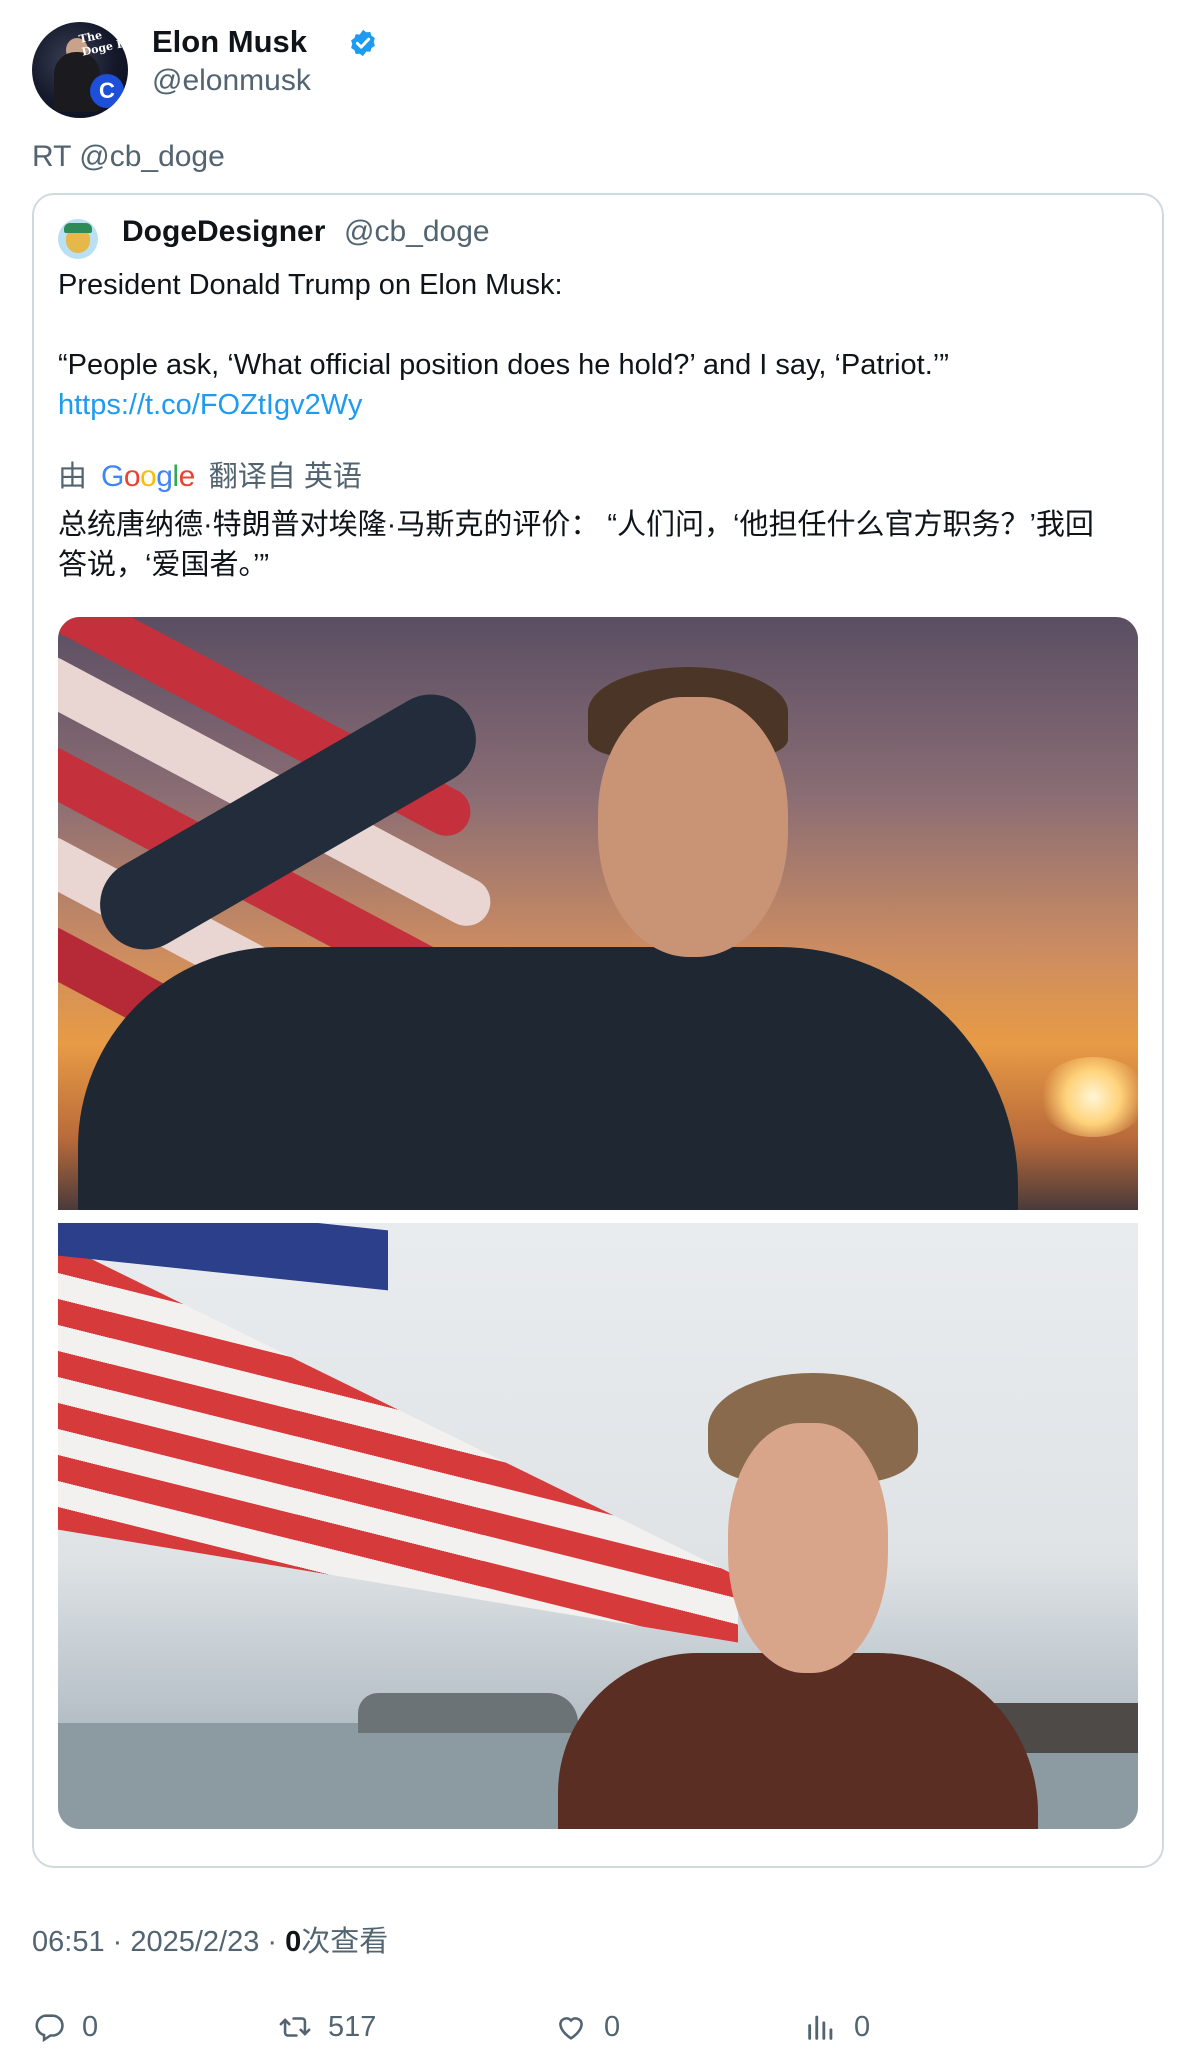 This screenshot has height=2070, width=1196. Describe the element at coordinates (345, 1942) in the screenshot. I see `views-label: 次查看` at that location.